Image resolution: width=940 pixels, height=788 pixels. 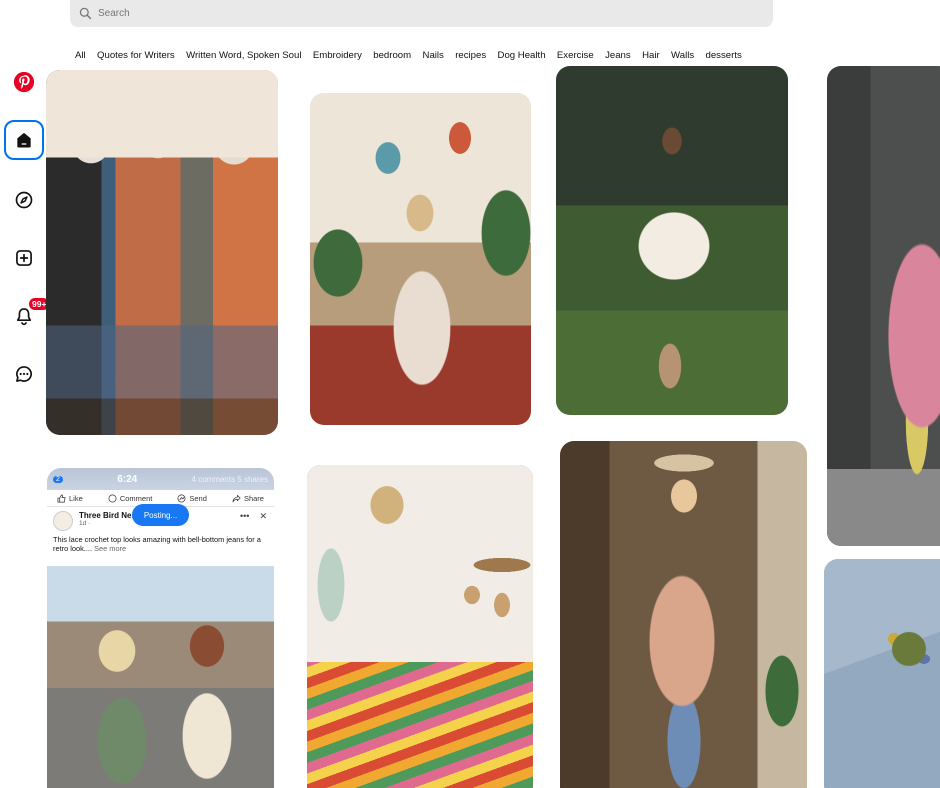 I want to click on notifications-button: 99+, so click(x=27, y=316).